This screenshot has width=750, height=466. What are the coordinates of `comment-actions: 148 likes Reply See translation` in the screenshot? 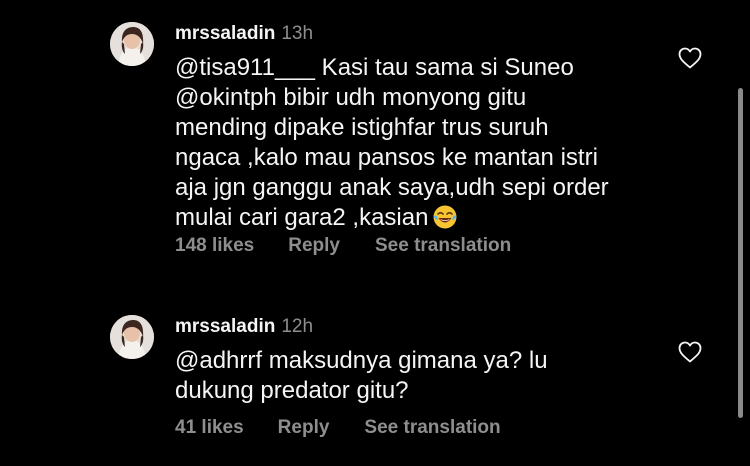 It's located at (343, 246).